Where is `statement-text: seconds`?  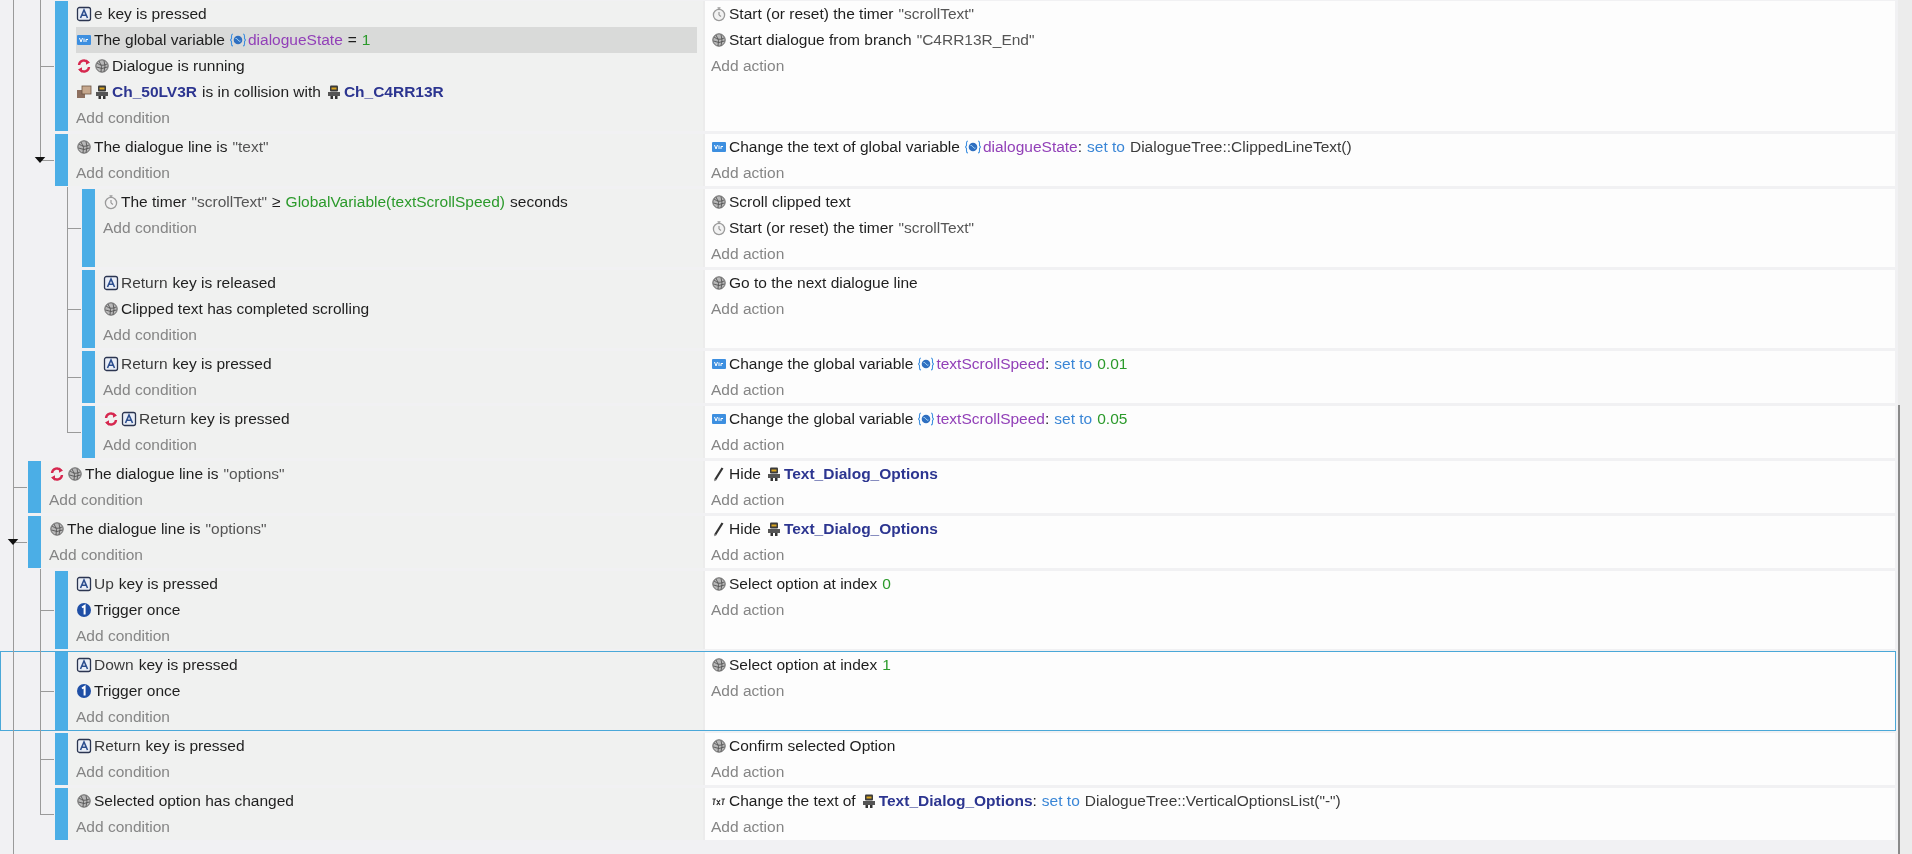
statement-text: seconds is located at coordinates (539, 202).